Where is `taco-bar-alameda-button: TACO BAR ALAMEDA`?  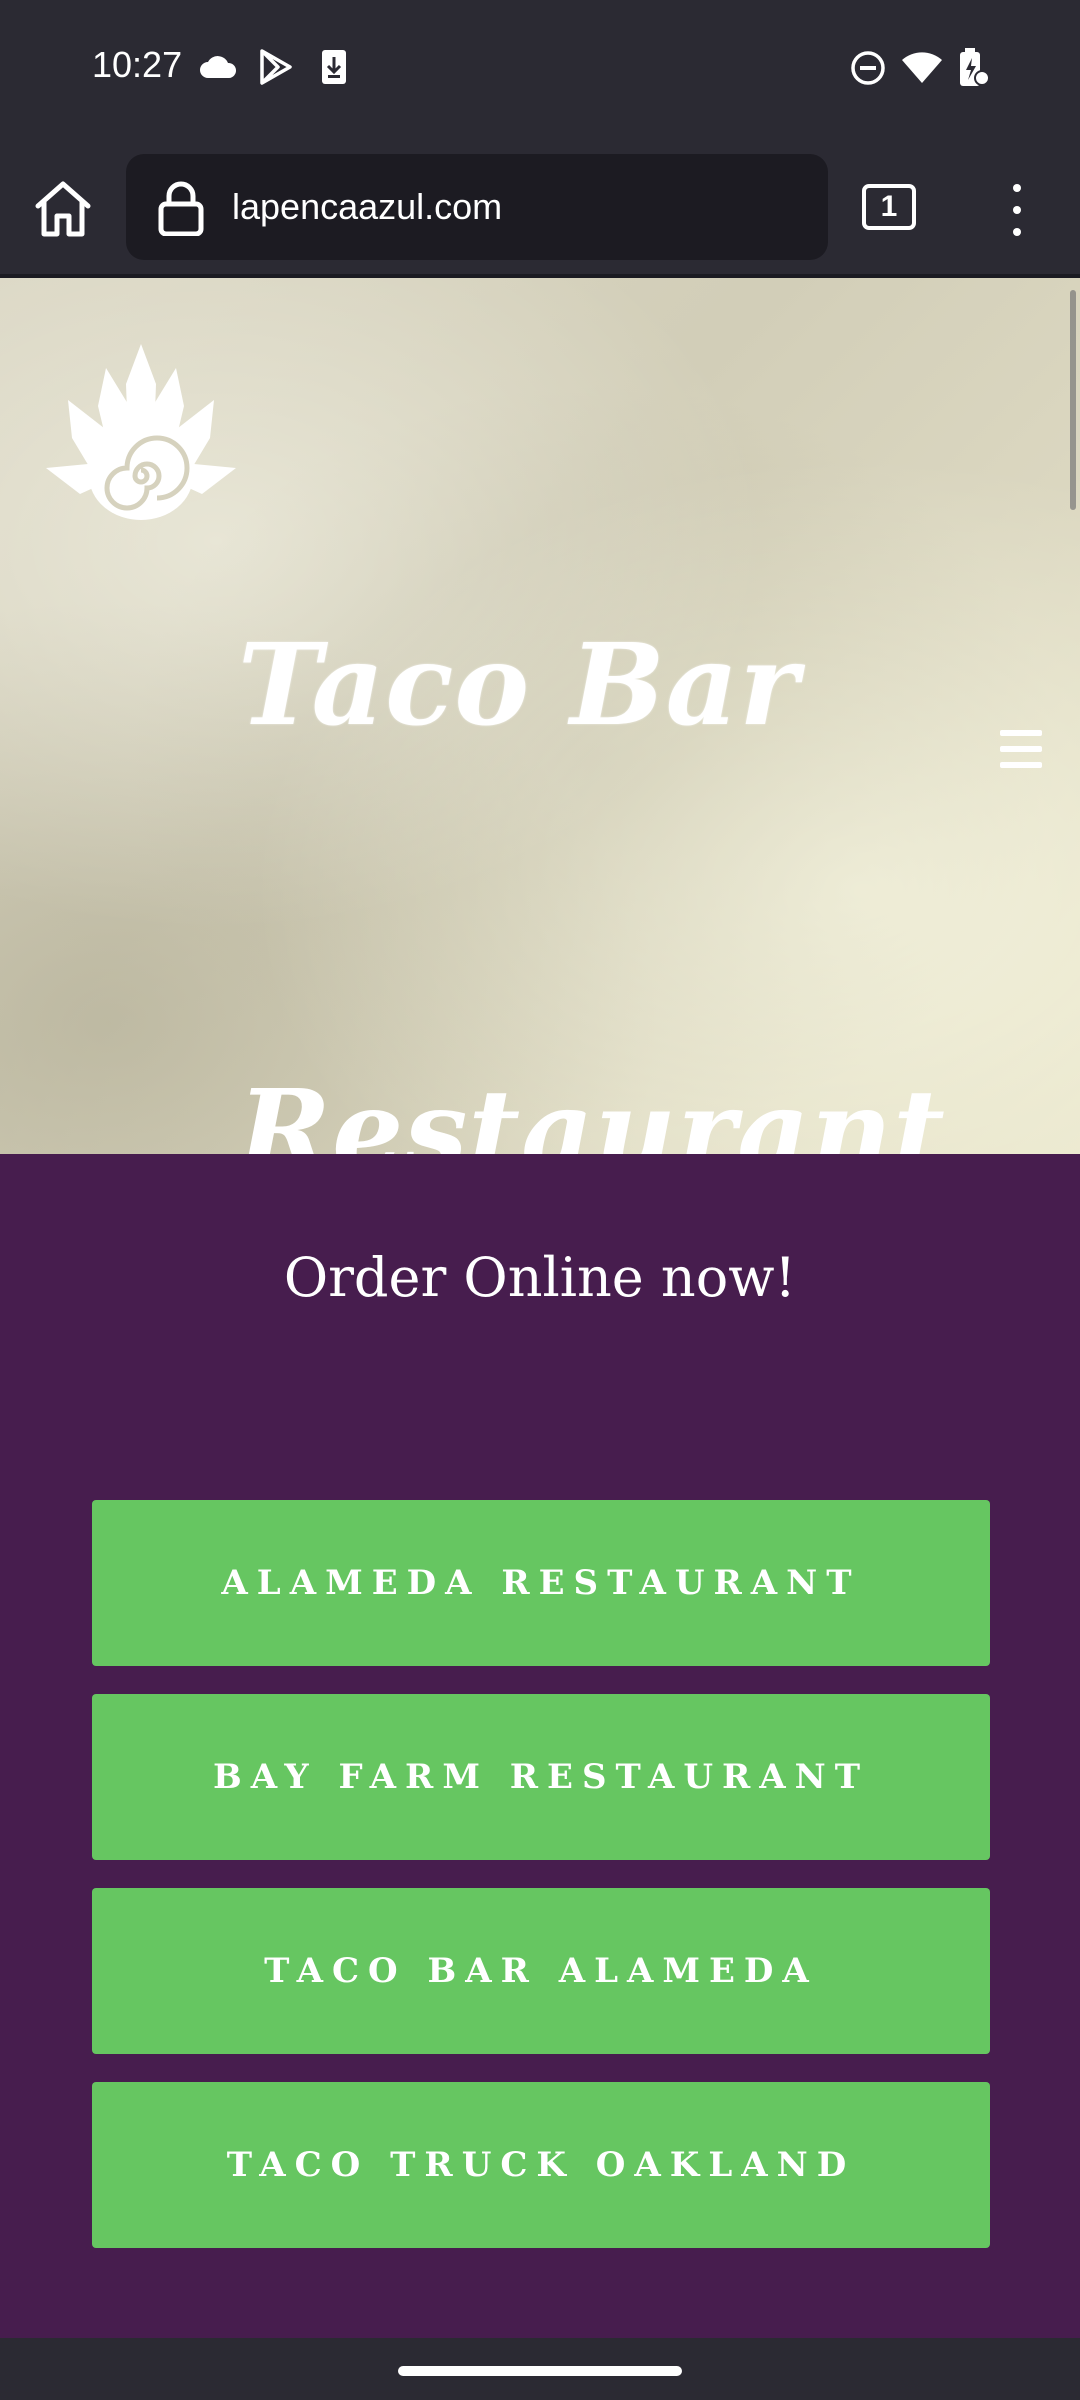
taco-bar-alameda-button: TACO BAR ALAMEDA is located at coordinates (541, 1971).